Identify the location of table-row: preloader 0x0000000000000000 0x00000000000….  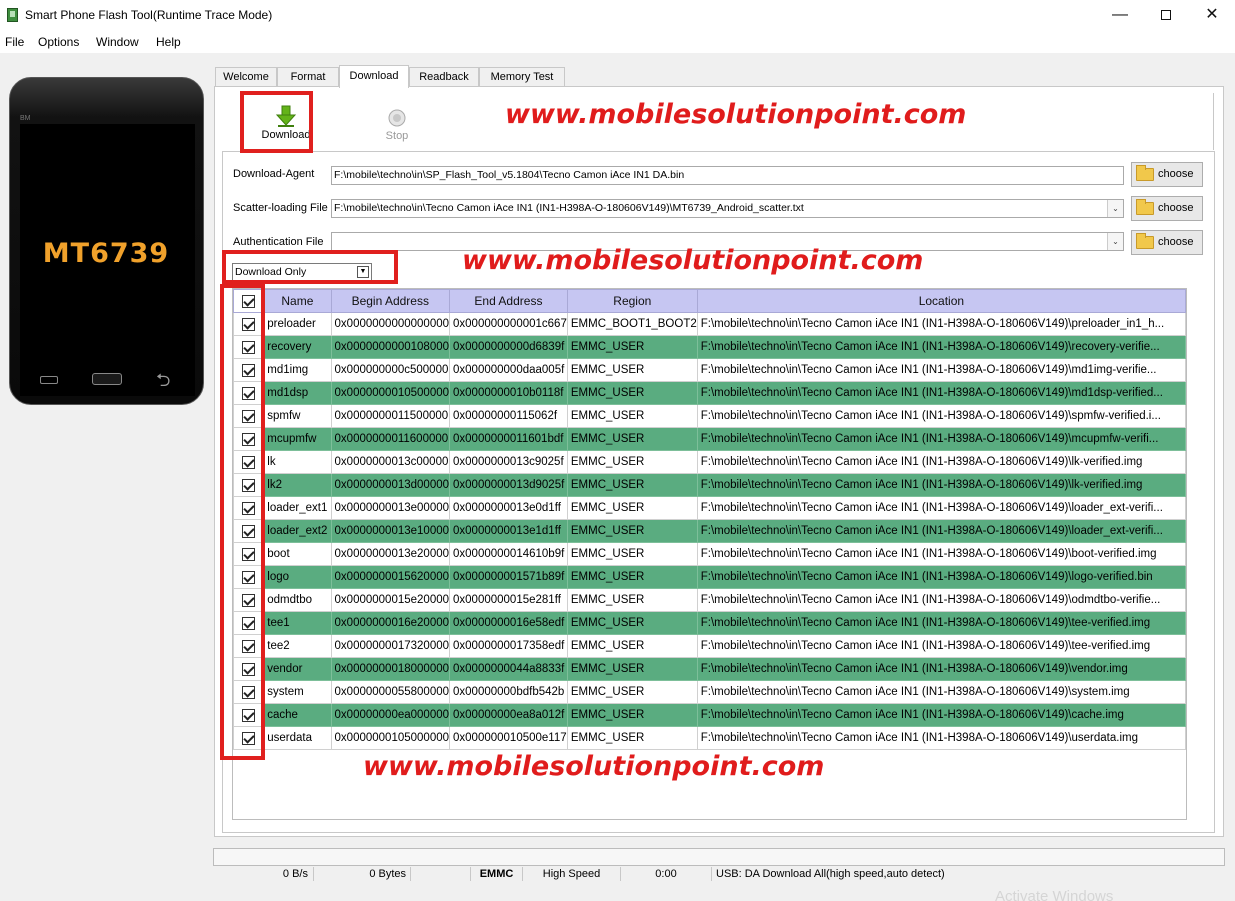
(709, 324).